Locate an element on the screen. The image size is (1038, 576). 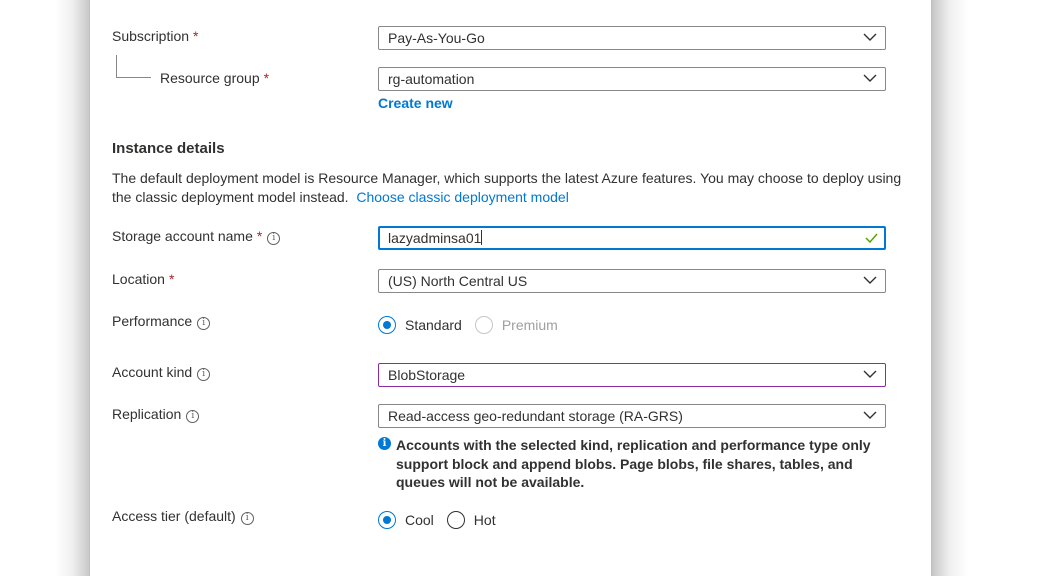
performance-premium-radio is located at coordinates (483, 325).